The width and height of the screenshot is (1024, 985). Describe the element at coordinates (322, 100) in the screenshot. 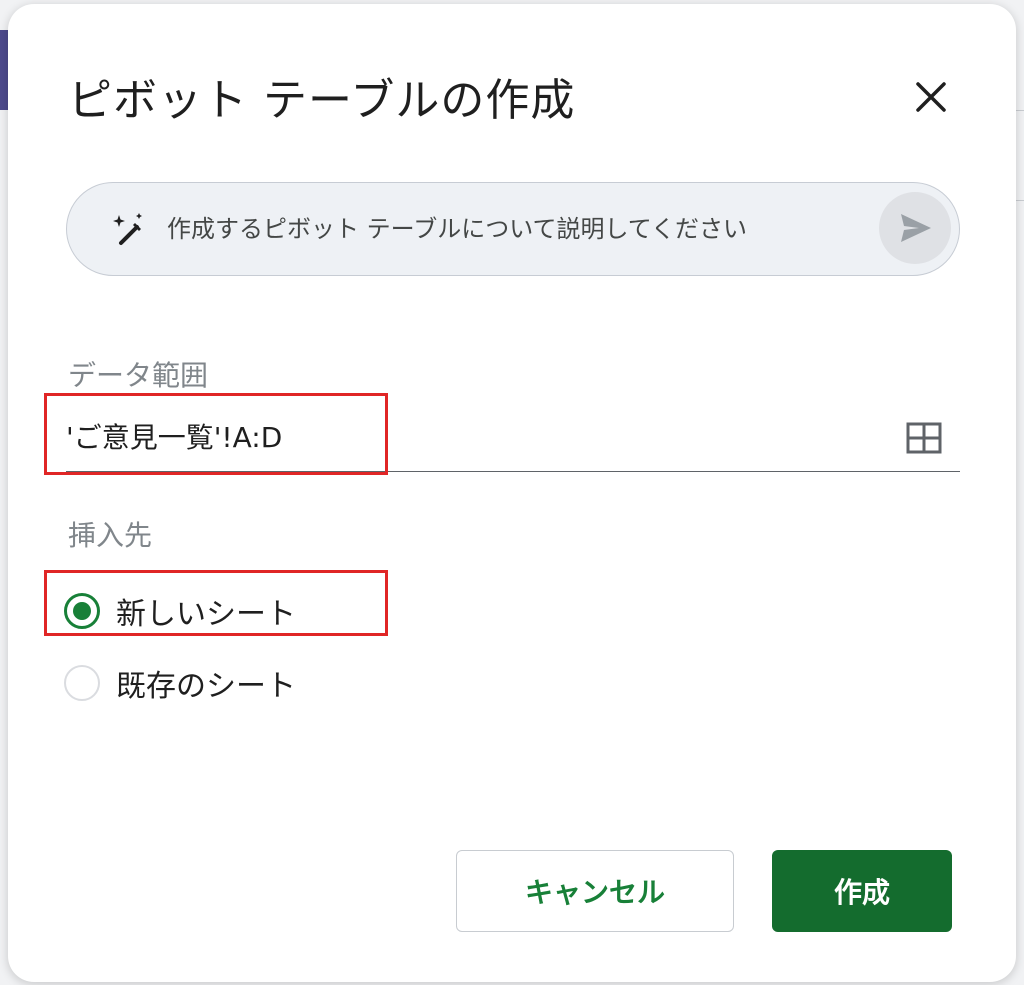

I see `dialog-title: ピボット テーブルの作成` at that location.